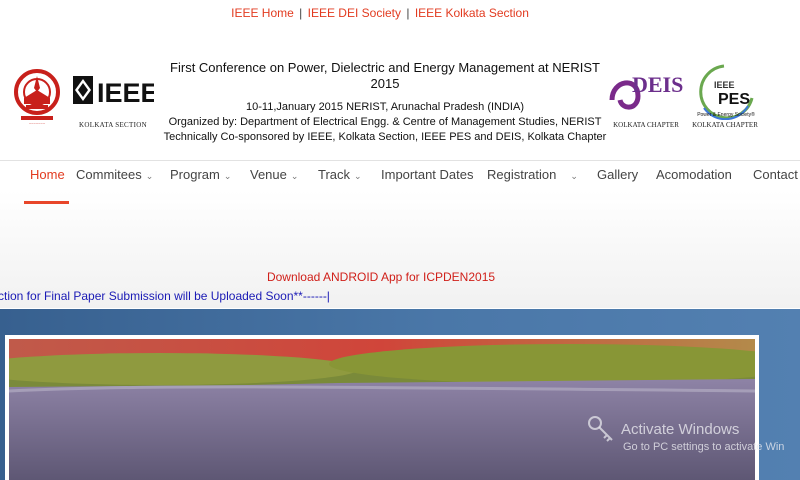 This screenshot has height=480, width=800. What do you see at coordinates (725, 125) in the screenshot?
I see `pes-caption: KOLKATA CHAPTER` at bounding box center [725, 125].